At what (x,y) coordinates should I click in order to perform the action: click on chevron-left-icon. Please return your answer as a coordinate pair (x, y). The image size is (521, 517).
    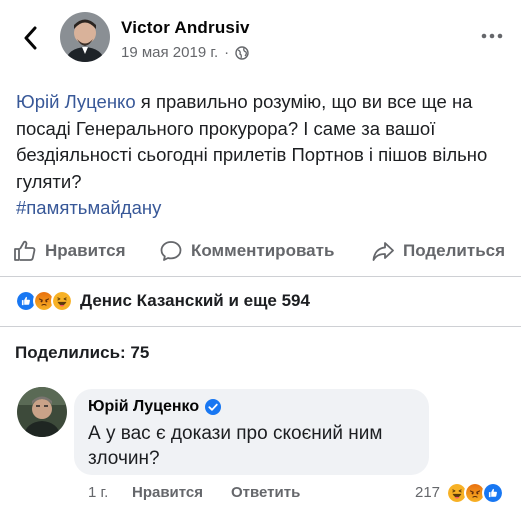
    Looking at the image, I should click on (30, 38).